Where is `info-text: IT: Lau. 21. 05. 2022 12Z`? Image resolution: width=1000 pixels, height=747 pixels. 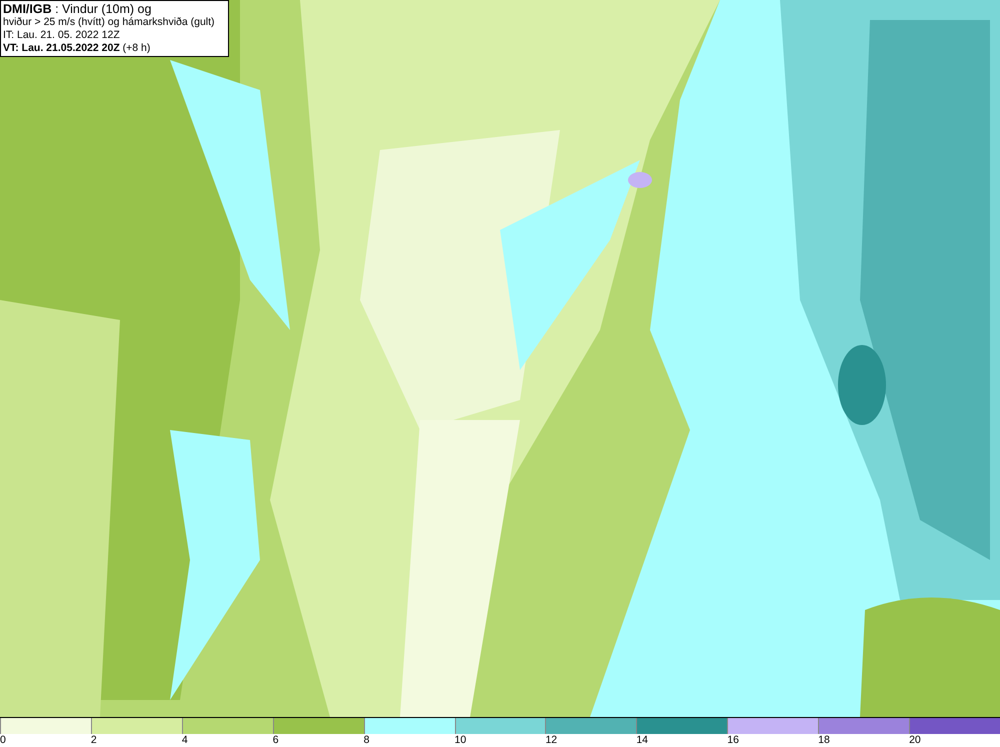
info-text: IT: Lau. 21. 05. 2022 12Z is located at coordinates (62, 35).